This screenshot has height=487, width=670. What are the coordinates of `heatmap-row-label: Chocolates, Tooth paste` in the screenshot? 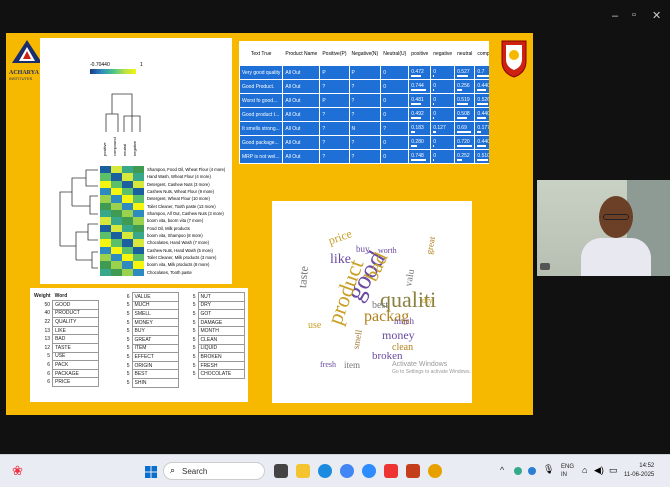 It's located at (169, 272).